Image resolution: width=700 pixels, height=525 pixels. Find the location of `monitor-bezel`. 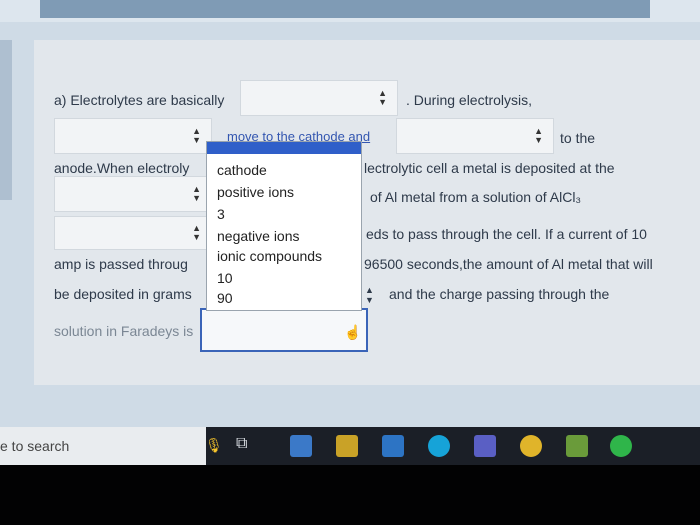

monitor-bezel is located at coordinates (350, 495).